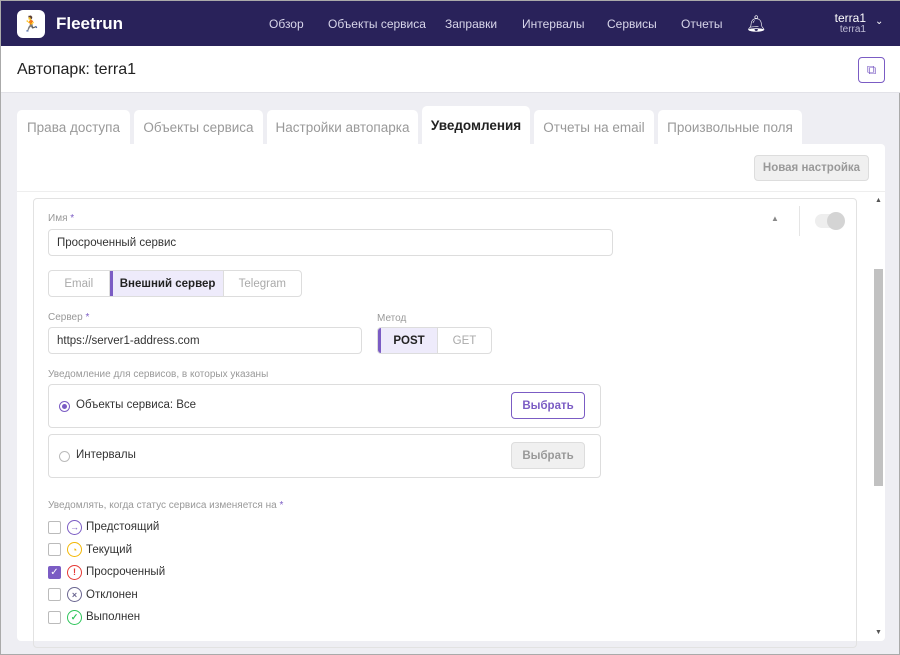  I want to click on status-label-text: Просроченный, so click(126, 572).